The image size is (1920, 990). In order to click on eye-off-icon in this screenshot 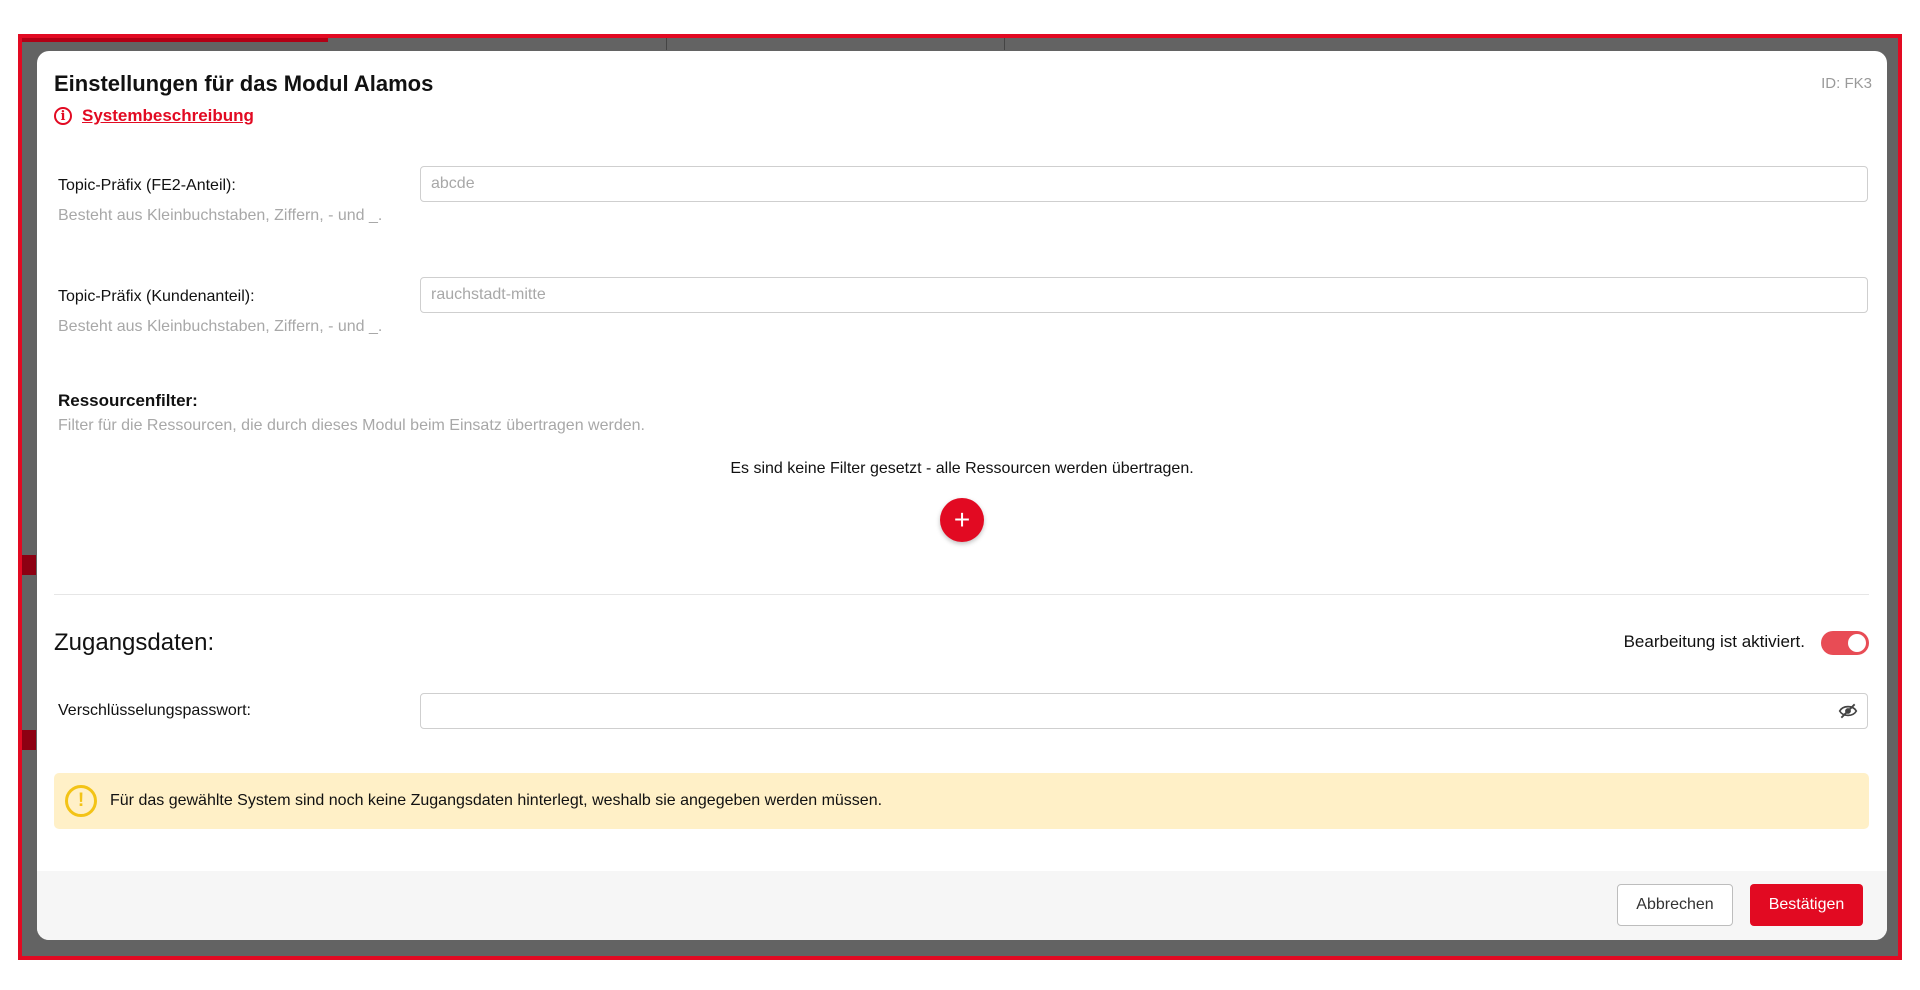, I will do `click(1848, 711)`.